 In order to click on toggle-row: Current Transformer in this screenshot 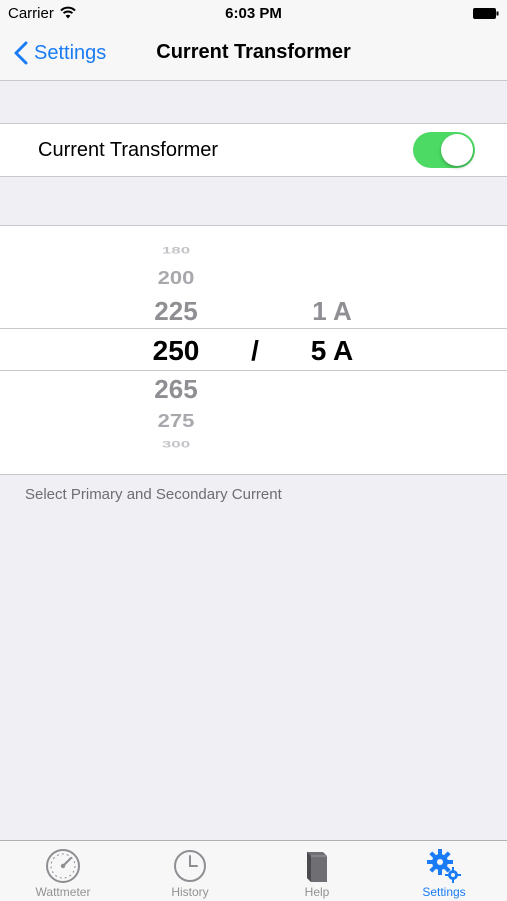, I will do `click(253, 150)`.